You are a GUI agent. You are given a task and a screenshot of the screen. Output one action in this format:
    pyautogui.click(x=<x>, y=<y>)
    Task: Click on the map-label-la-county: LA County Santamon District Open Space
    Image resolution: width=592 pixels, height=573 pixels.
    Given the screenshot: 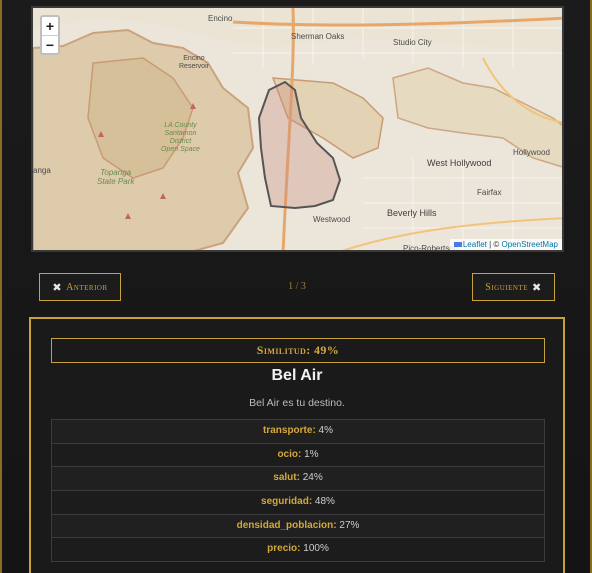 What is the action you would take?
    pyautogui.click(x=180, y=137)
    